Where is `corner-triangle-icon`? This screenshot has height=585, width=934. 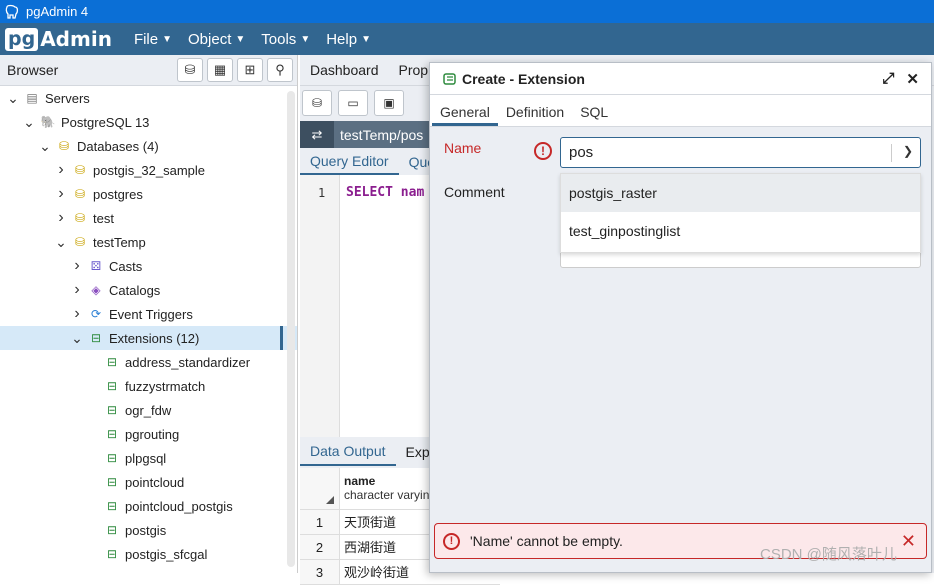 corner-triangle-icon is located at coordinates (330, 500).